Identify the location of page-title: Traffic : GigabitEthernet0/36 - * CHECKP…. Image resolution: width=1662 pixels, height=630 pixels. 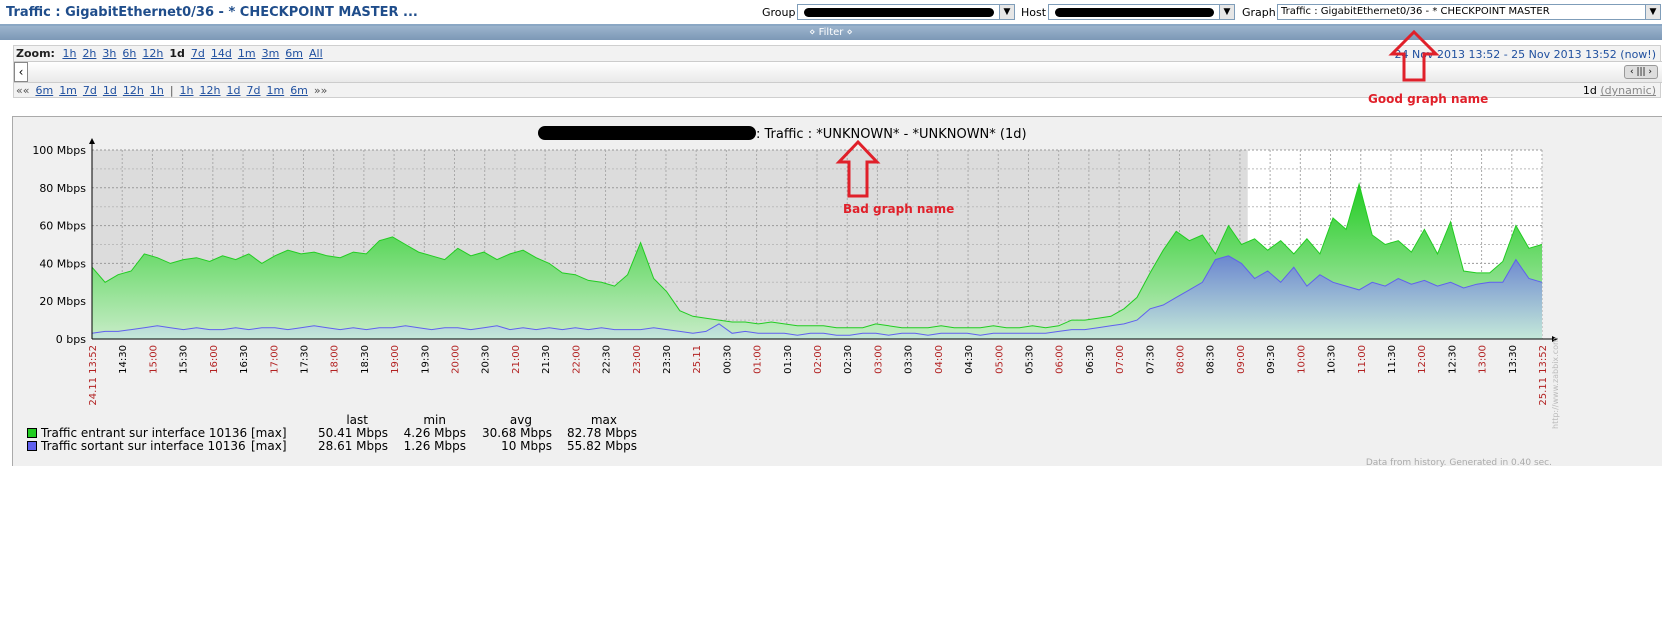
(212, 12).